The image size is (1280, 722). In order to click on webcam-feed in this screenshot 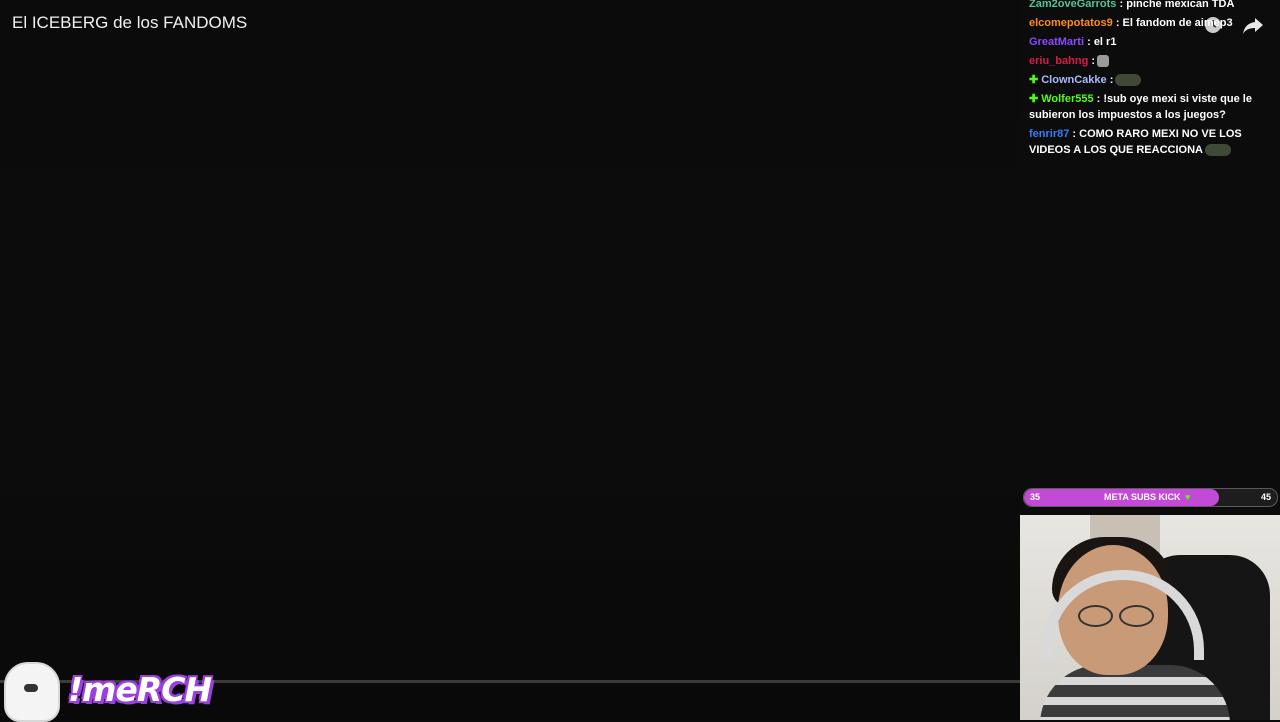, I will do `click(1150, 617)`.